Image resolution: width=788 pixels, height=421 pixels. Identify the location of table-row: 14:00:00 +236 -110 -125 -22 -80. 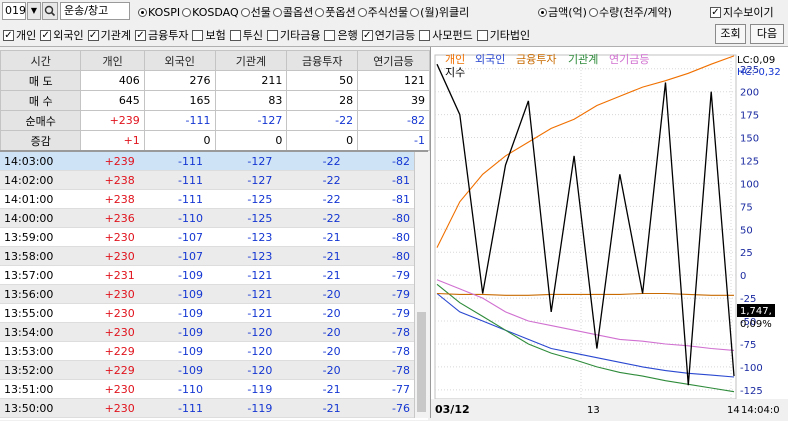
(207, 218).